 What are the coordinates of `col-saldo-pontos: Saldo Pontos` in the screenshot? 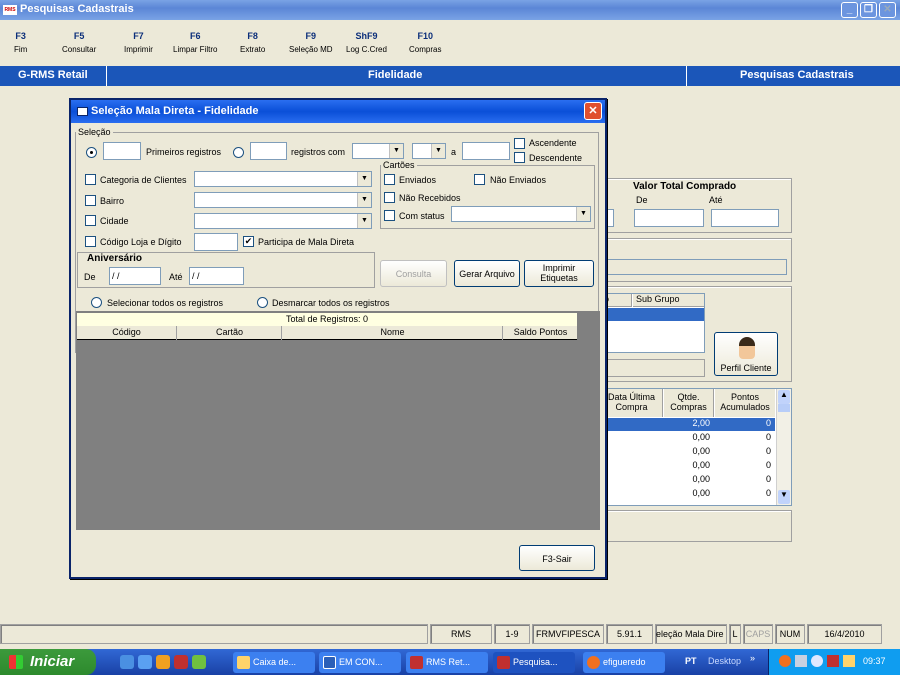 It's located at (540, 333).